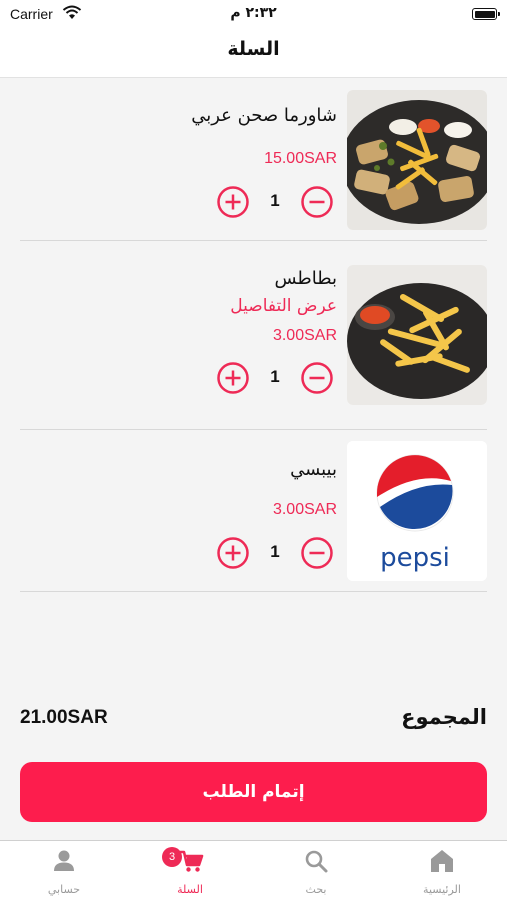  I want to click on total-value: 21.00SAR, so click(64, 717).